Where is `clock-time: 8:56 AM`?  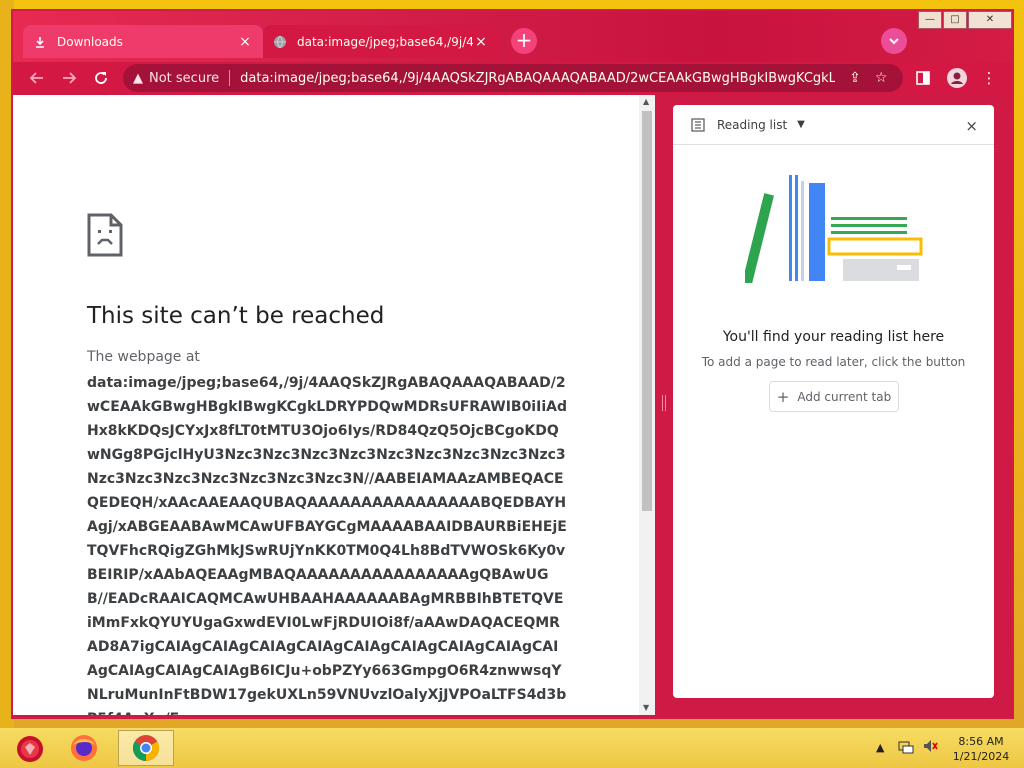 clock-time: 8:56 AM is located at coordinates (981, 741).